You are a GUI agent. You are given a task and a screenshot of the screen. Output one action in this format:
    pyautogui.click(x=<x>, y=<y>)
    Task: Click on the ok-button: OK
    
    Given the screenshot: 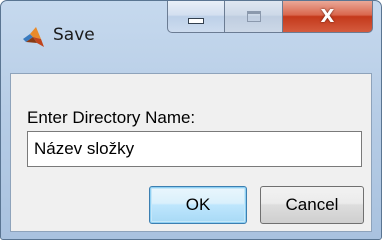 What is the action you would take?
    pyautogui.click(x=198, y=205)
    